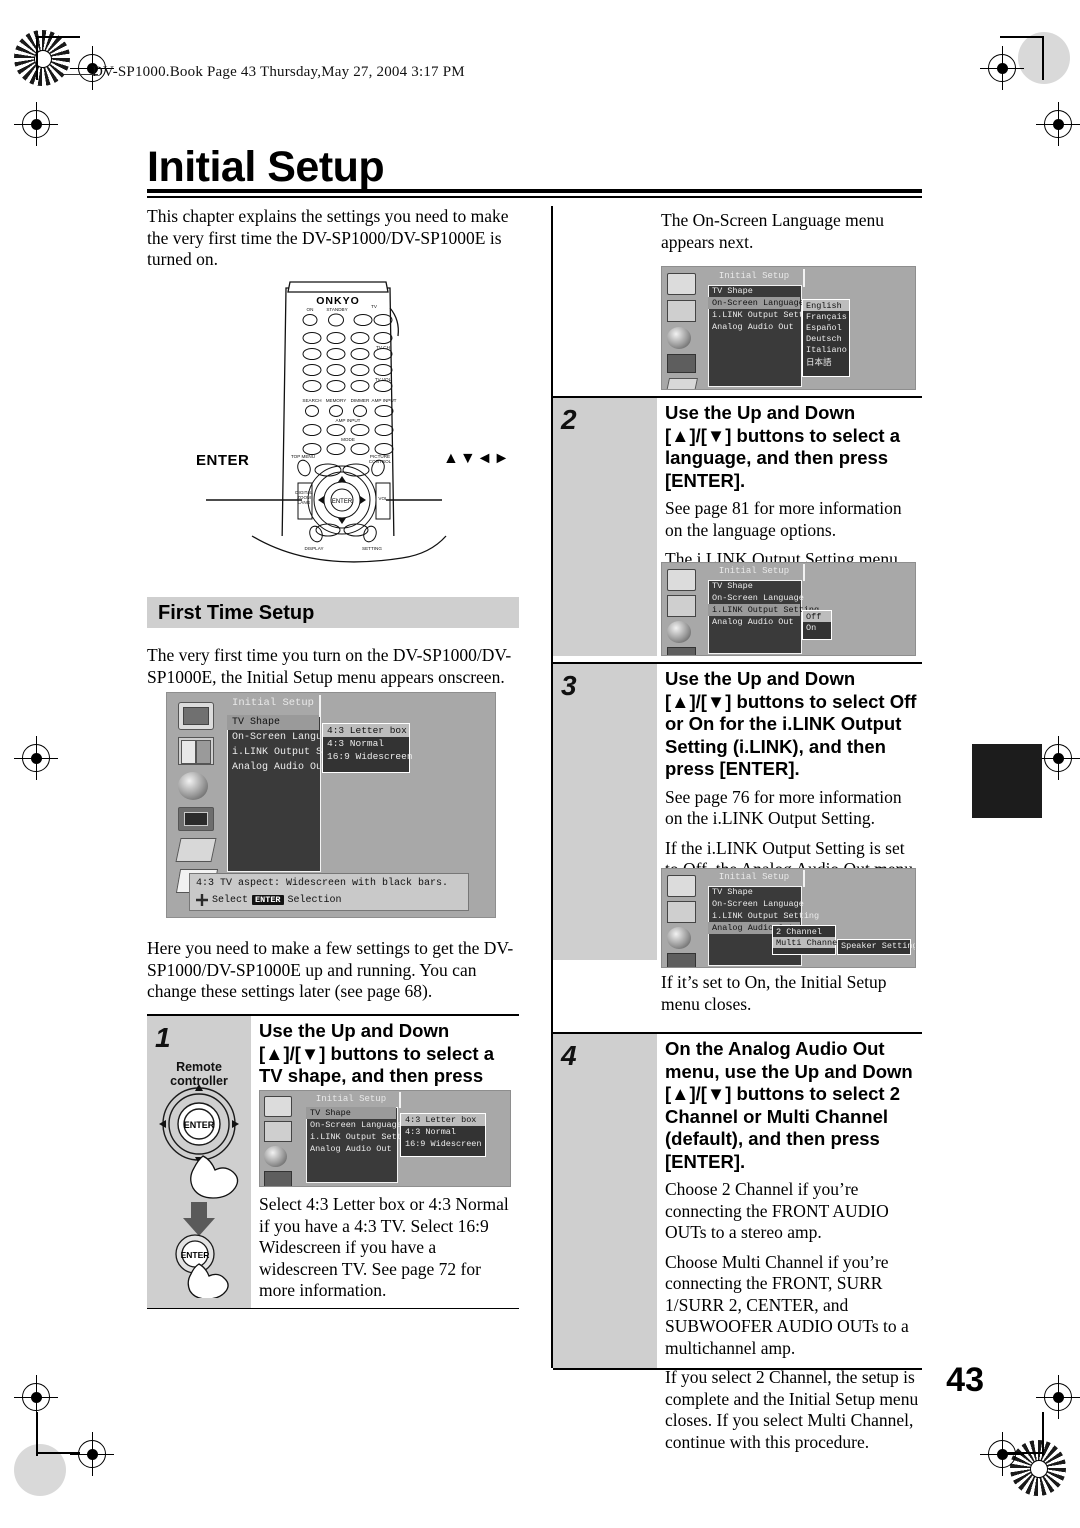 This screenshot has height=1528, width=1080. Describe the element at coordinates (58, 37) in the screenshot. I see `crop-mark-top` at that location.